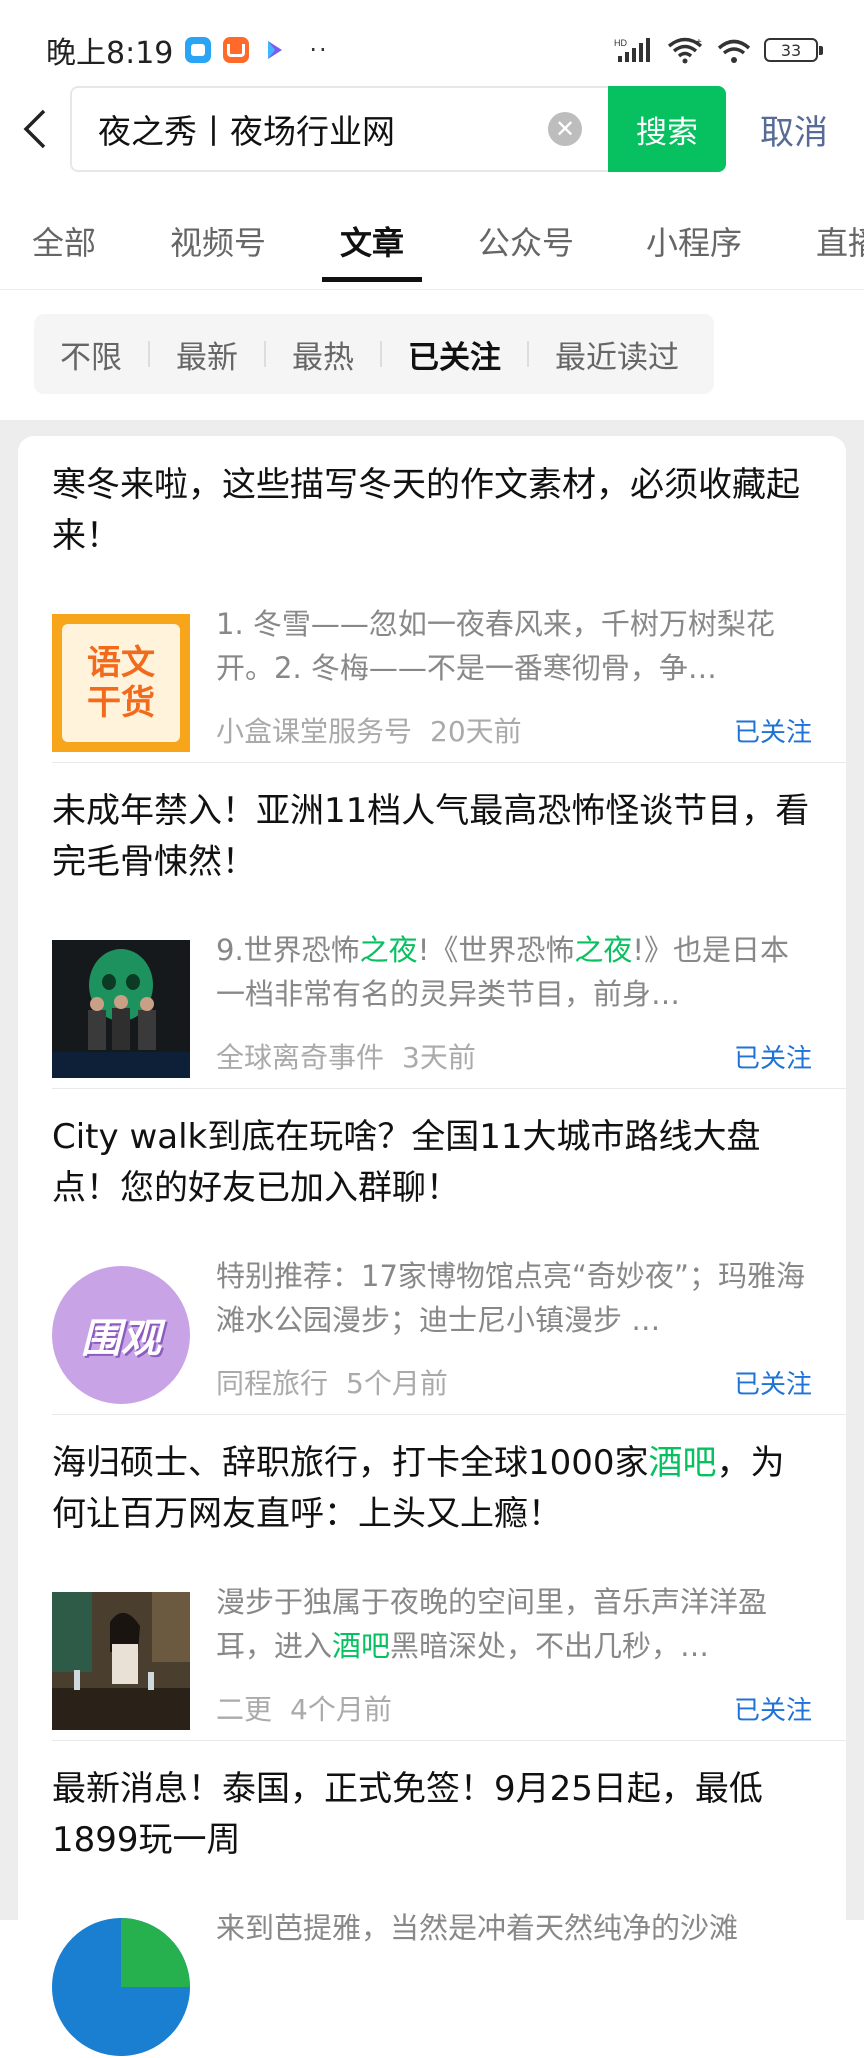  I want to click on filter-latest: 最新, so click(207, 354).